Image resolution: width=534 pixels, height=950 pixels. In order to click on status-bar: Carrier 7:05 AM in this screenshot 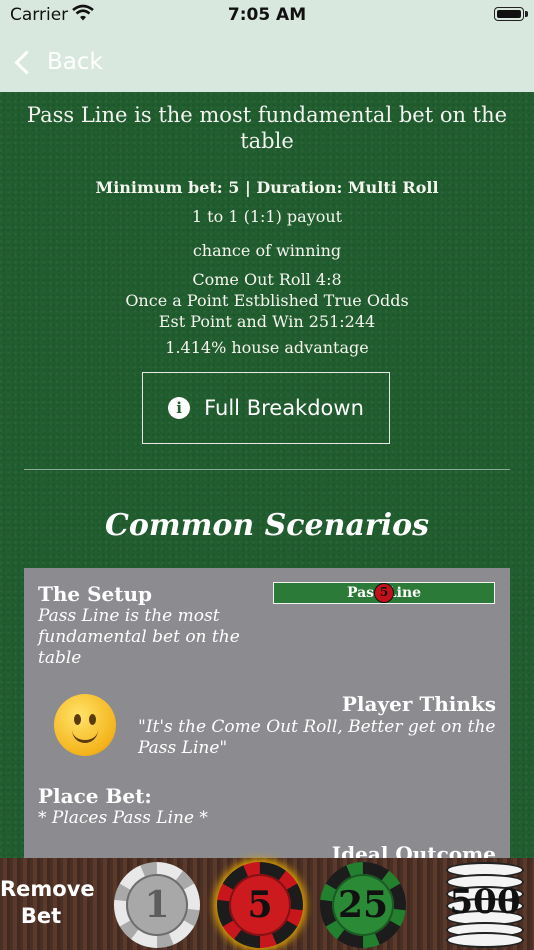, I will do `click(267, 16)`.